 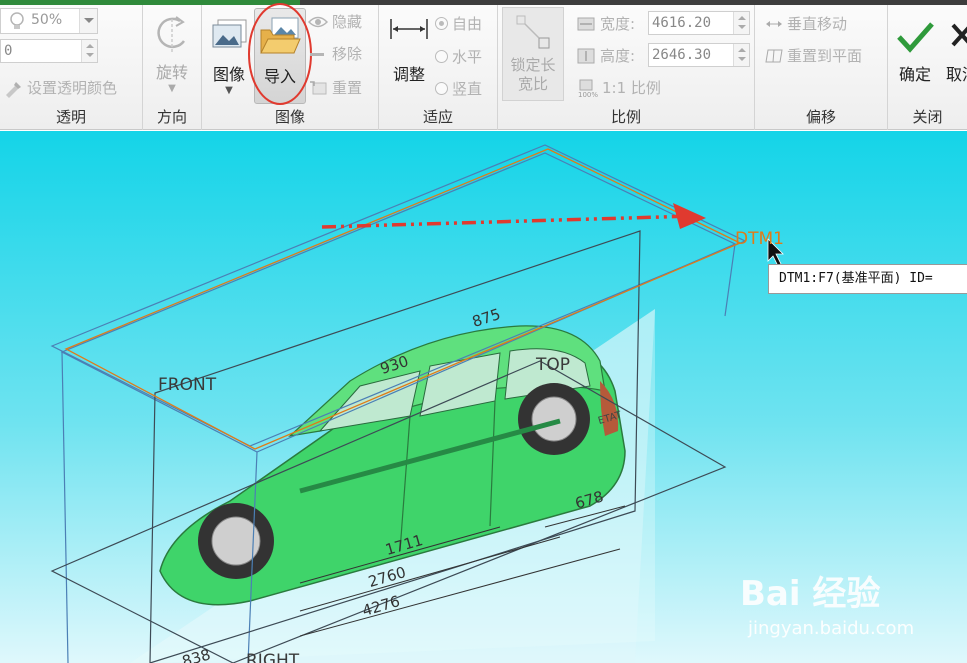 I want to click on free-label: 自由, so click(x=467, y=24).